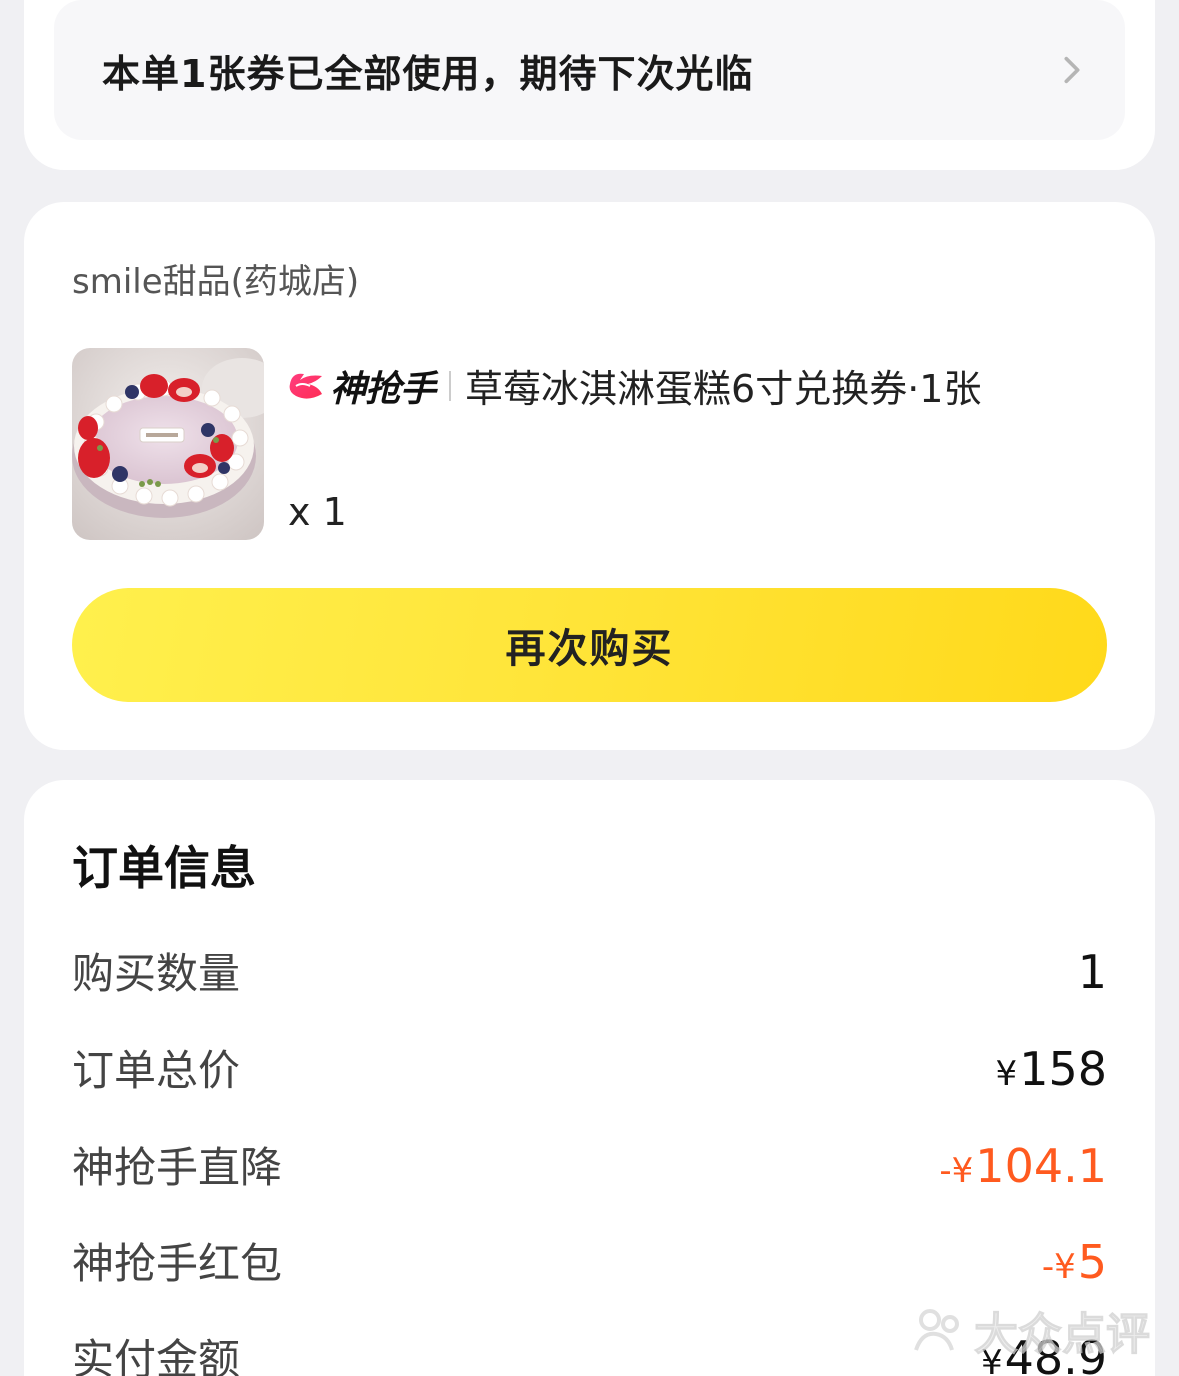  I want to click on voucher-status-card: 本单1张券已全部使用，期待下次光临, so click(589, 85).